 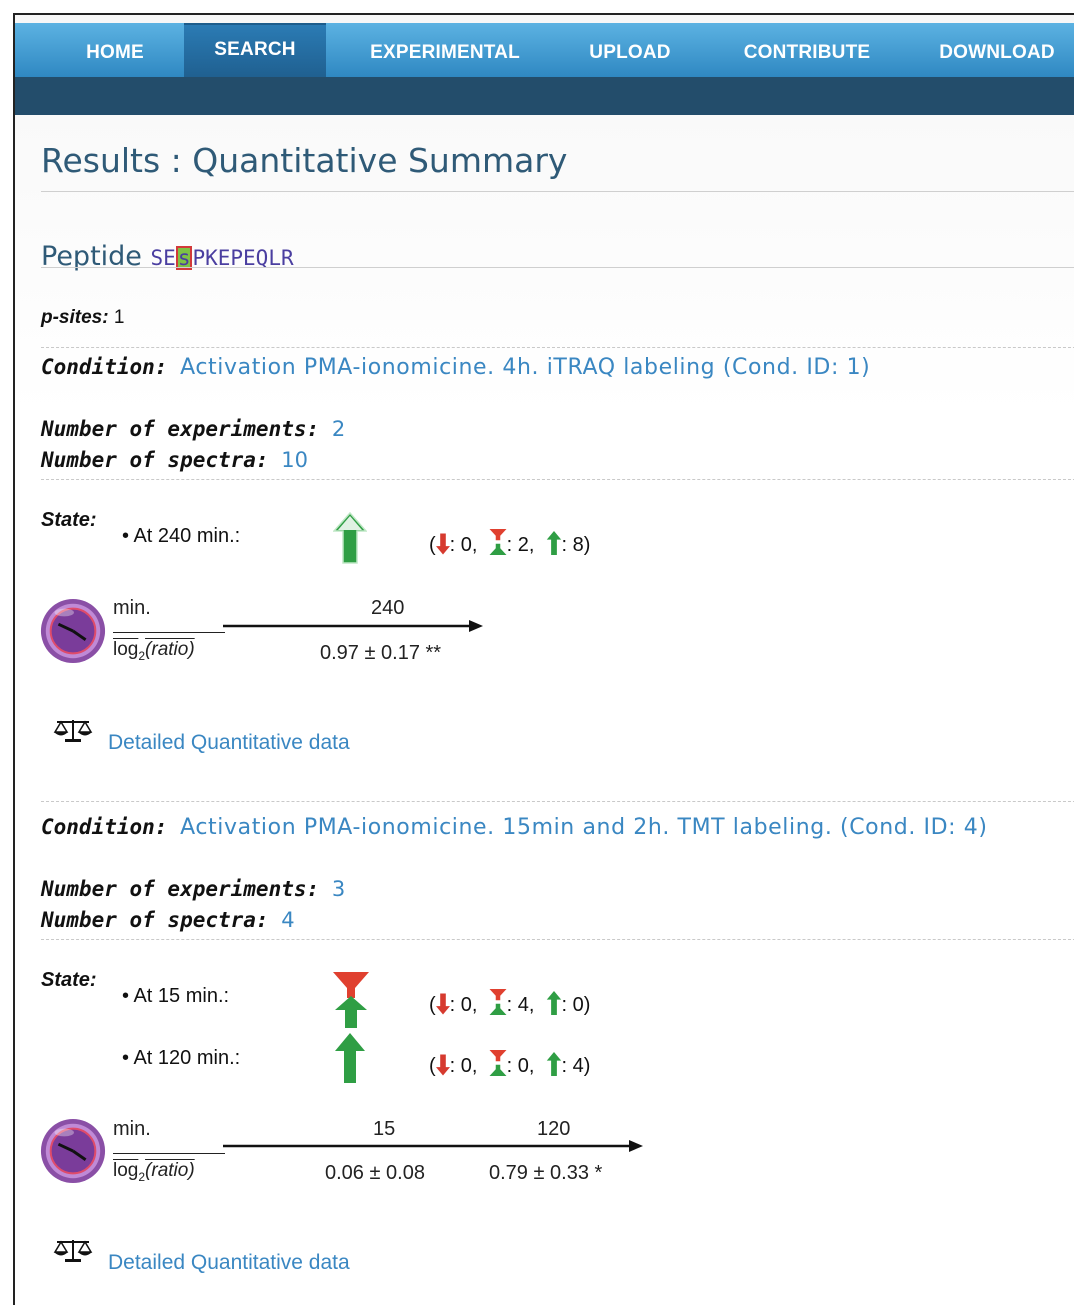 What do you see at coordinates (381, 653) in the screenshot?
I see `ratio-value: 0.97 ± 0.17 **` at bounding box center [381, 653].